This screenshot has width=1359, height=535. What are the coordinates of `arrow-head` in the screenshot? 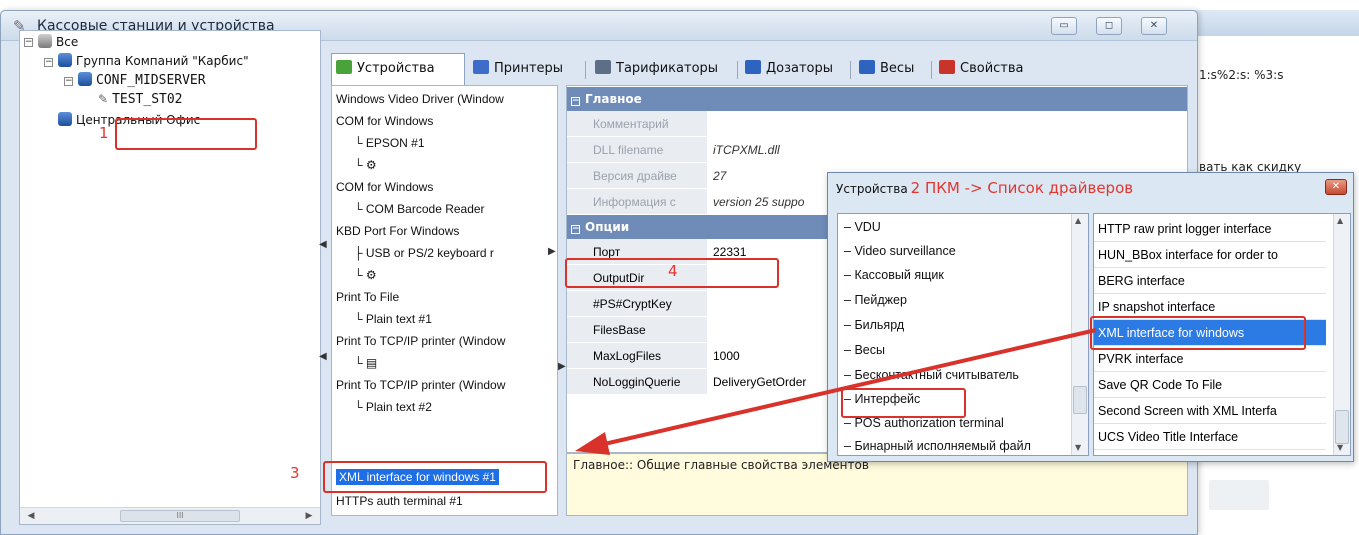 It's located at (592, 443).